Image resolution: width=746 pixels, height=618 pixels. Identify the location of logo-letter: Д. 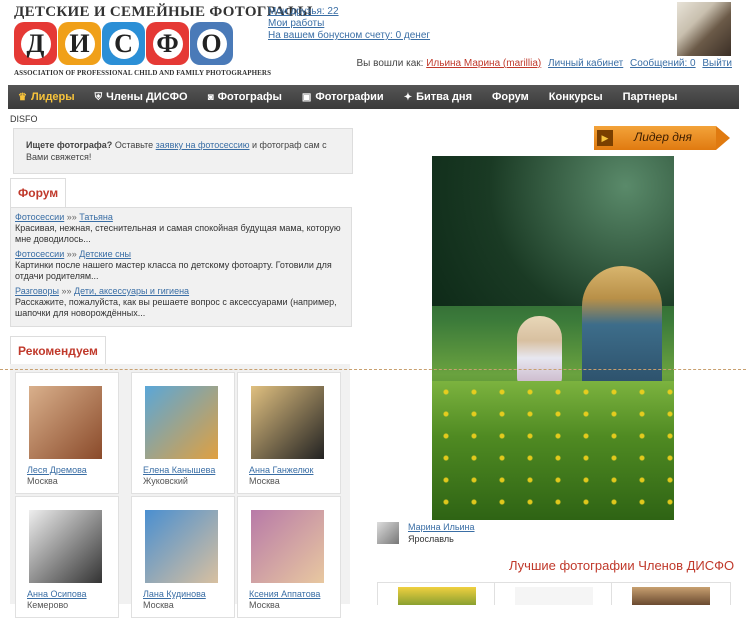
(35, 43).